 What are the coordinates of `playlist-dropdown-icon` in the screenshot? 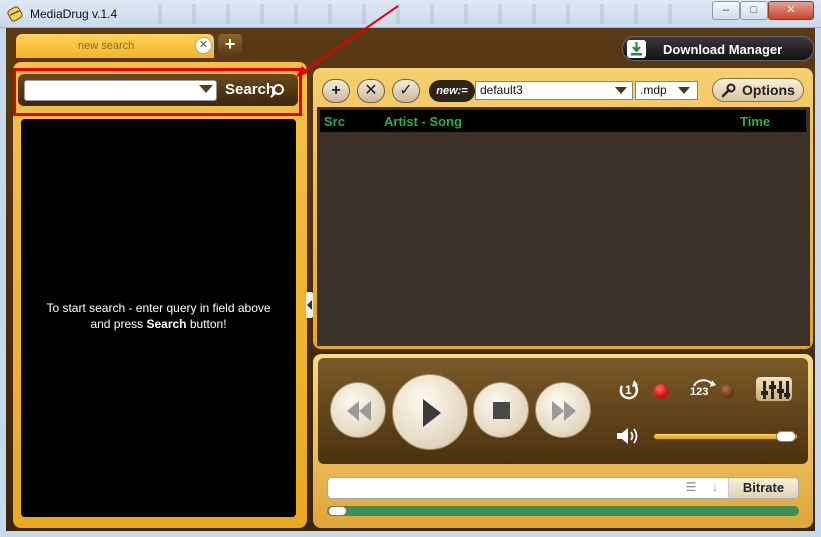 It's located at (621, 90).